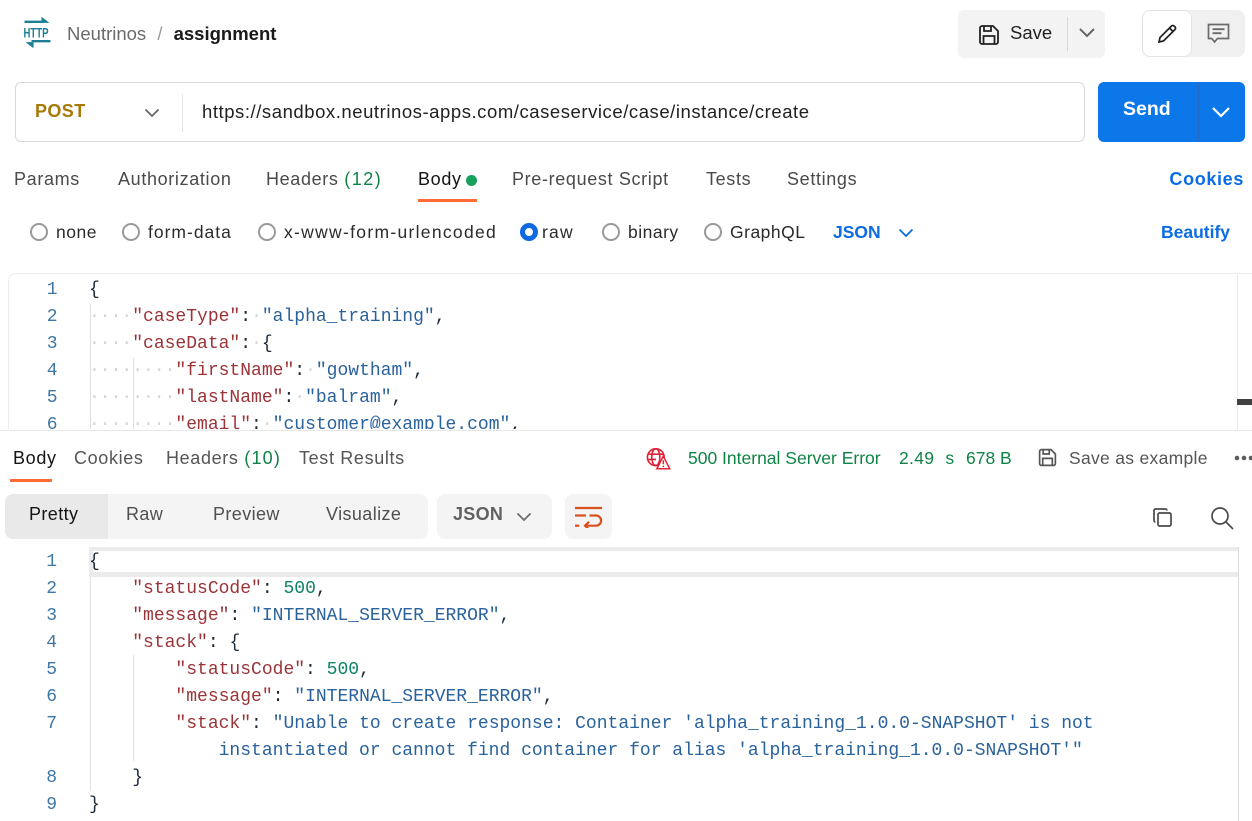 Image resolution: width=1252 pixels, height=821 pixels. Describe the element at coordinates (36, 33) in the screenshot. I see `svg-text: HTTP` at that location.